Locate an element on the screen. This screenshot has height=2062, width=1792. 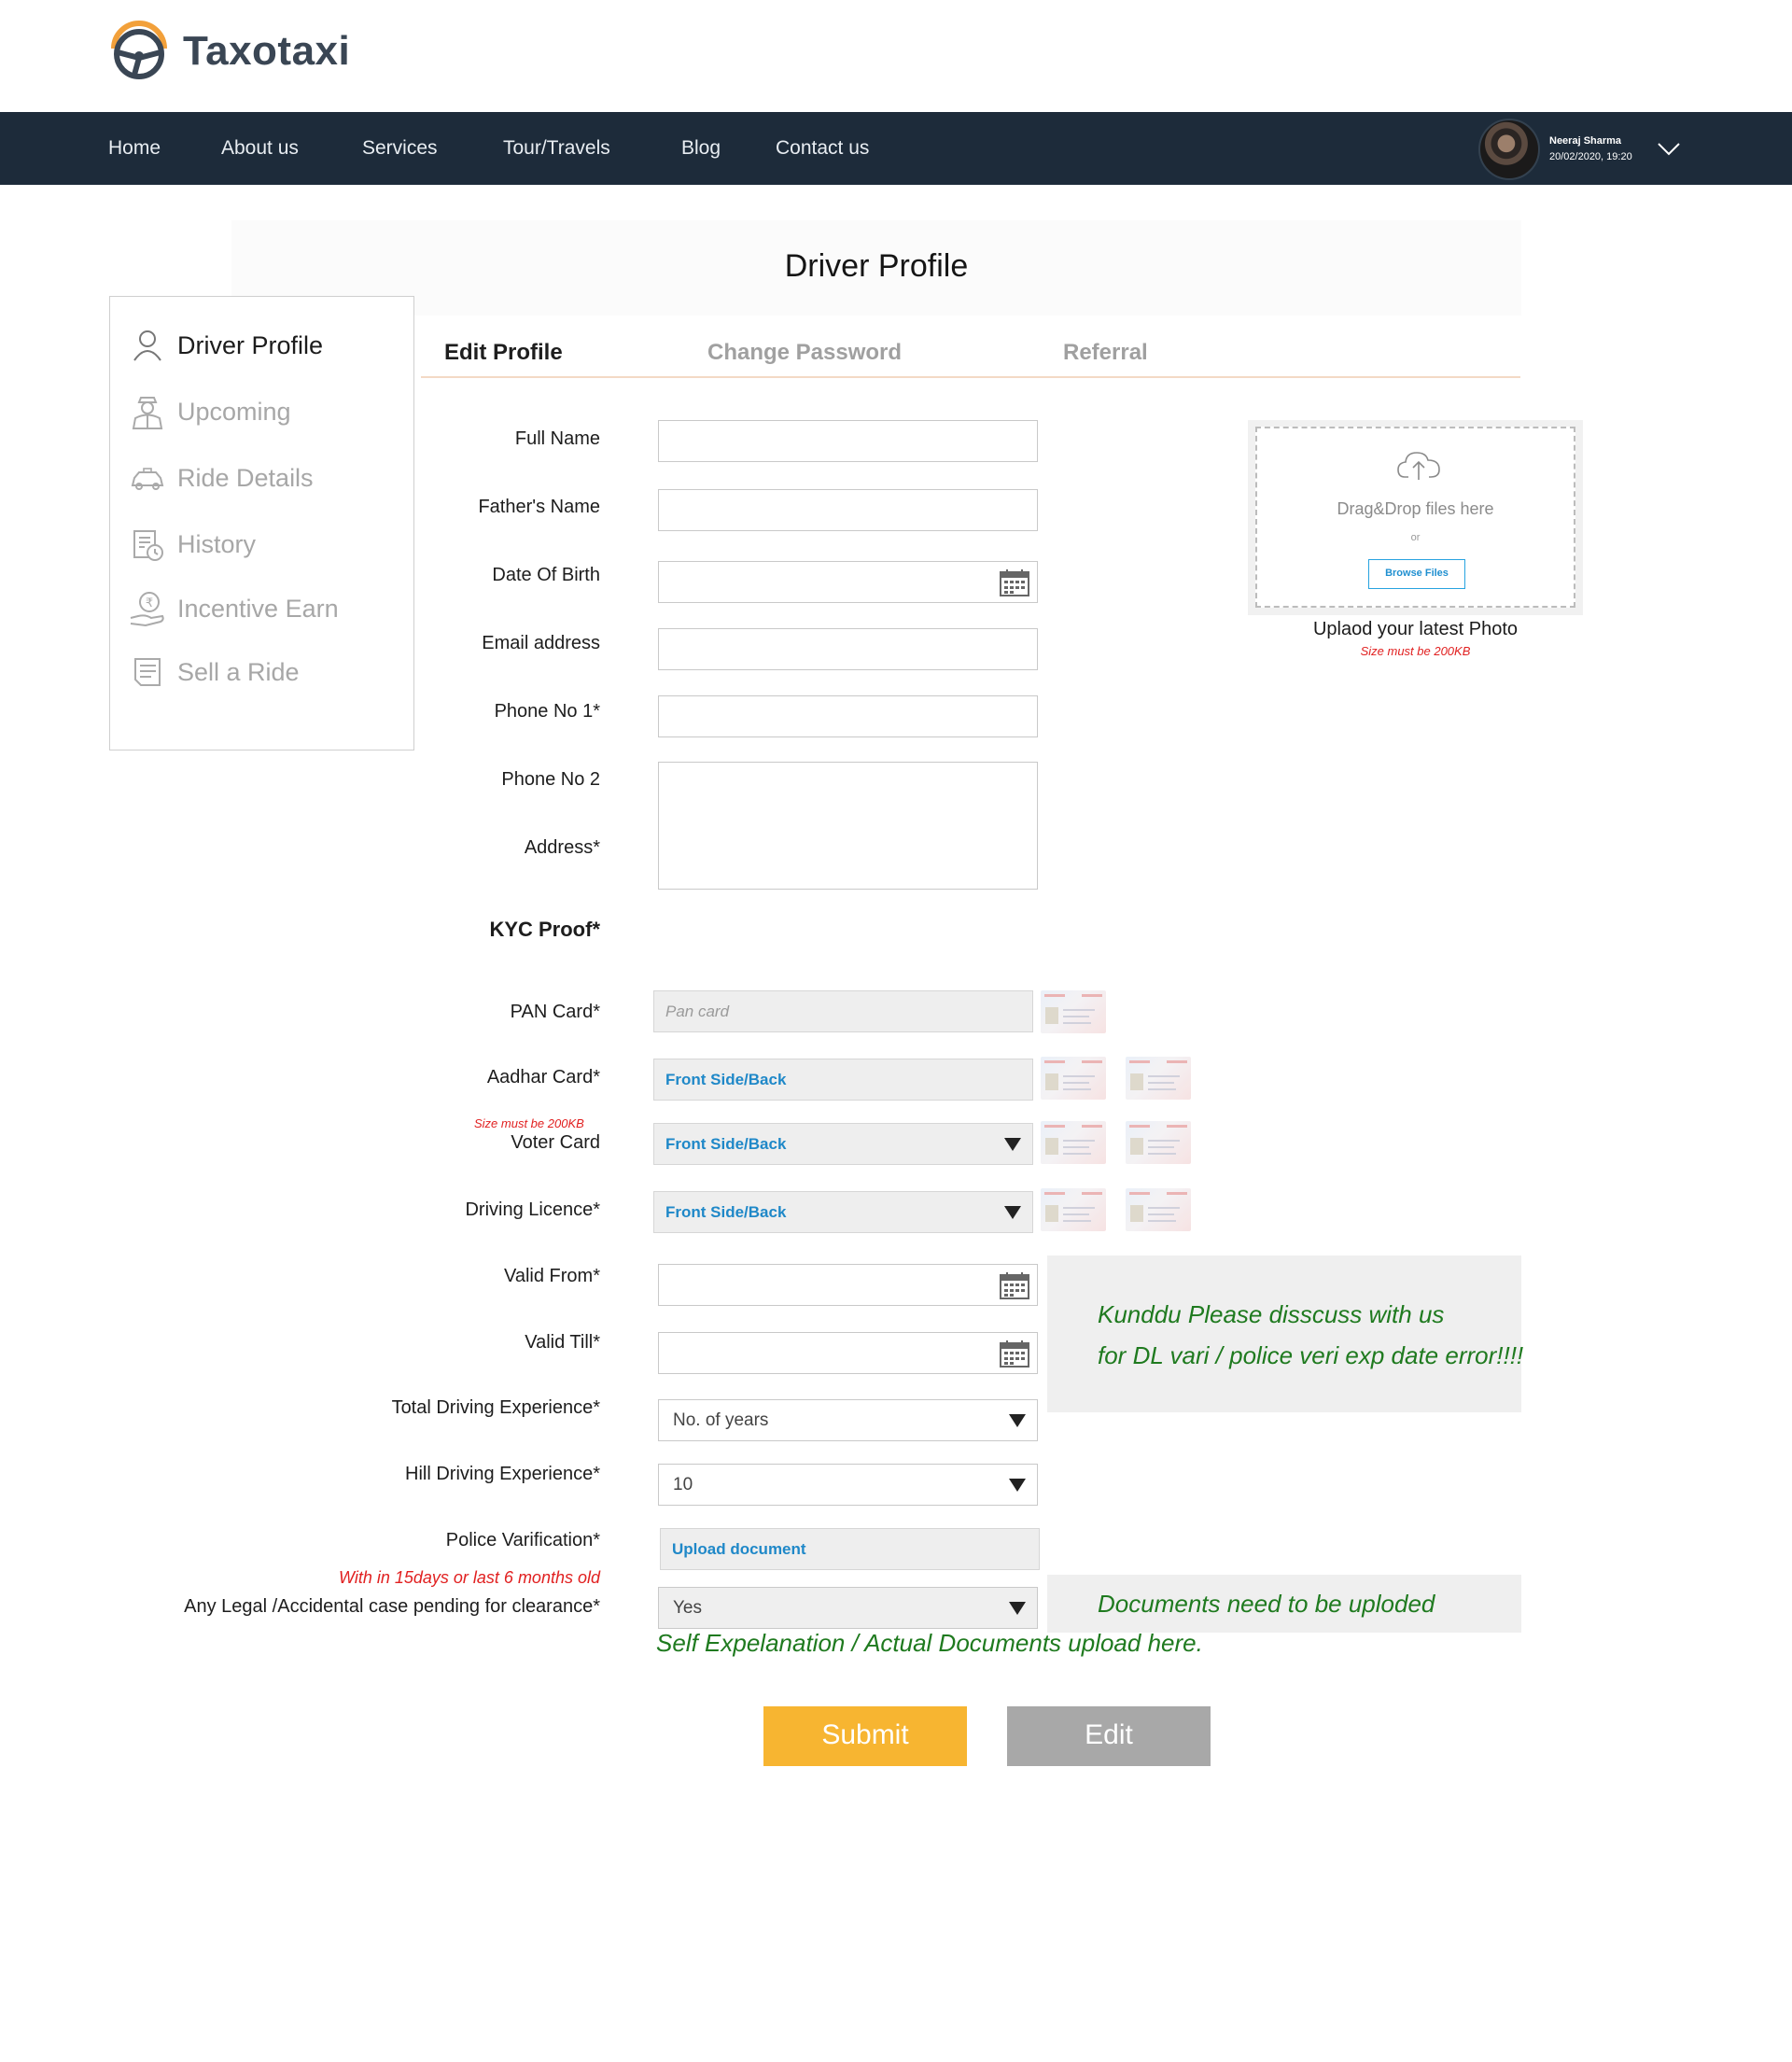
aadhar-card-field: Front Side/Back is located at coordinates (843, 1080).